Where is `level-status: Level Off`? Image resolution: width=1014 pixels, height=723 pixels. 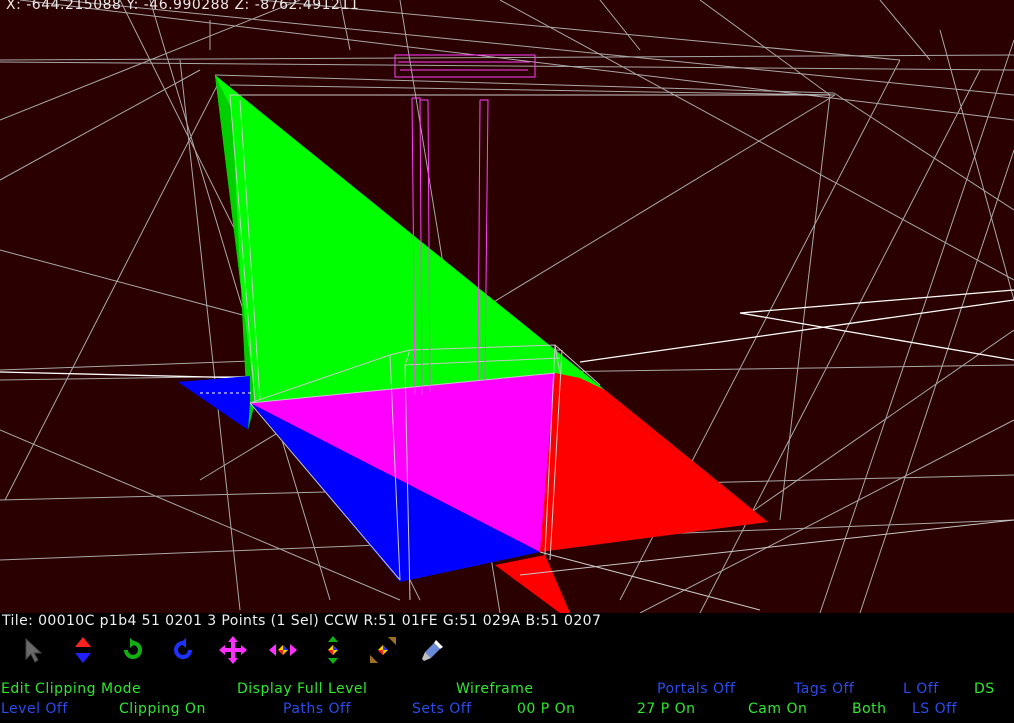 level-status: Level Off is located at coordinates (34, 709).